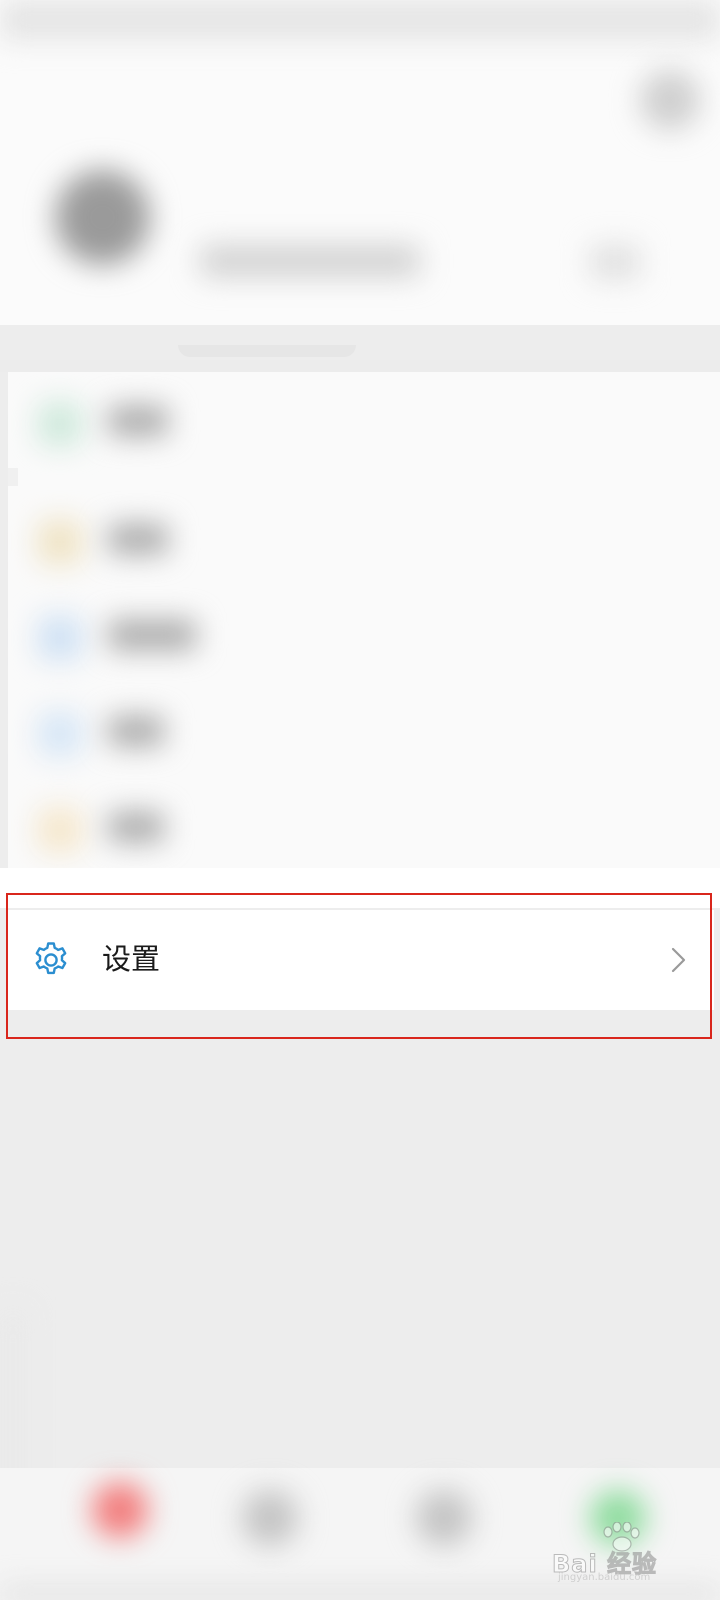 Image resolution: width=720 pixels, height=1600 pixels. Describe the element at coordinates (120, 1510) in the screenshot. I see `chats-tab-icon` at that location.